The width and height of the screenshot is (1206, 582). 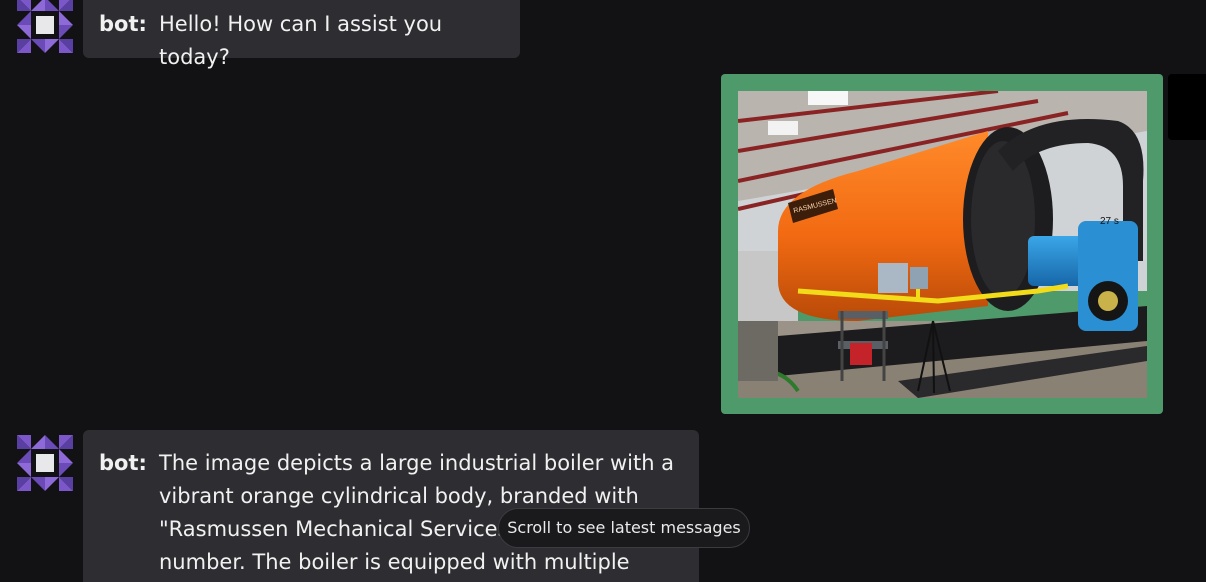 I want to click on message-text: Hello! How can I assist you today?, so click(x=301, y=40).